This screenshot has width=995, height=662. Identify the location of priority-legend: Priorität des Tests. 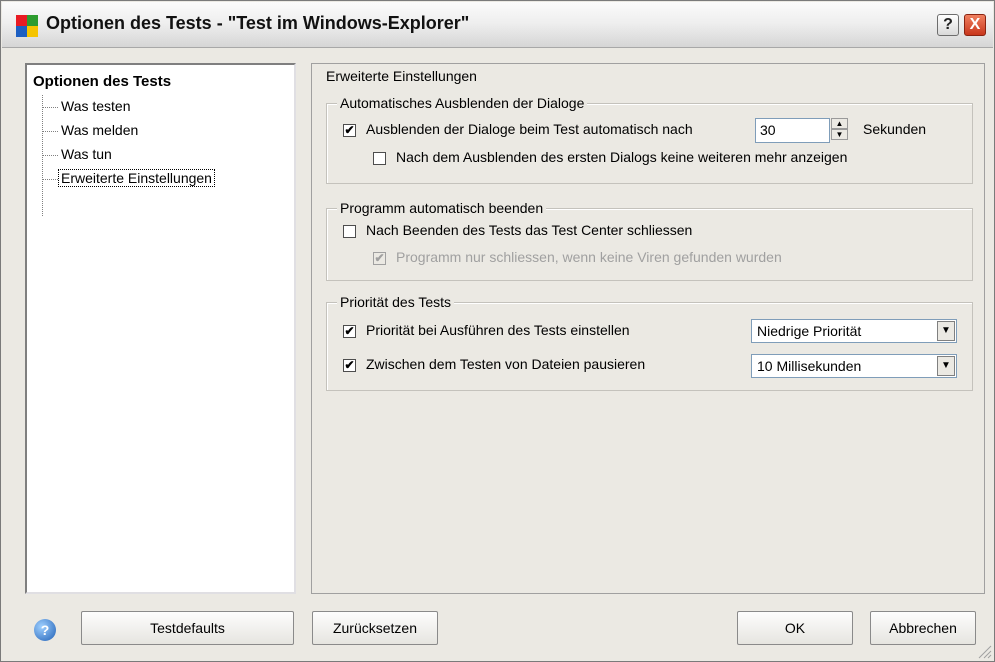
(396, 302).